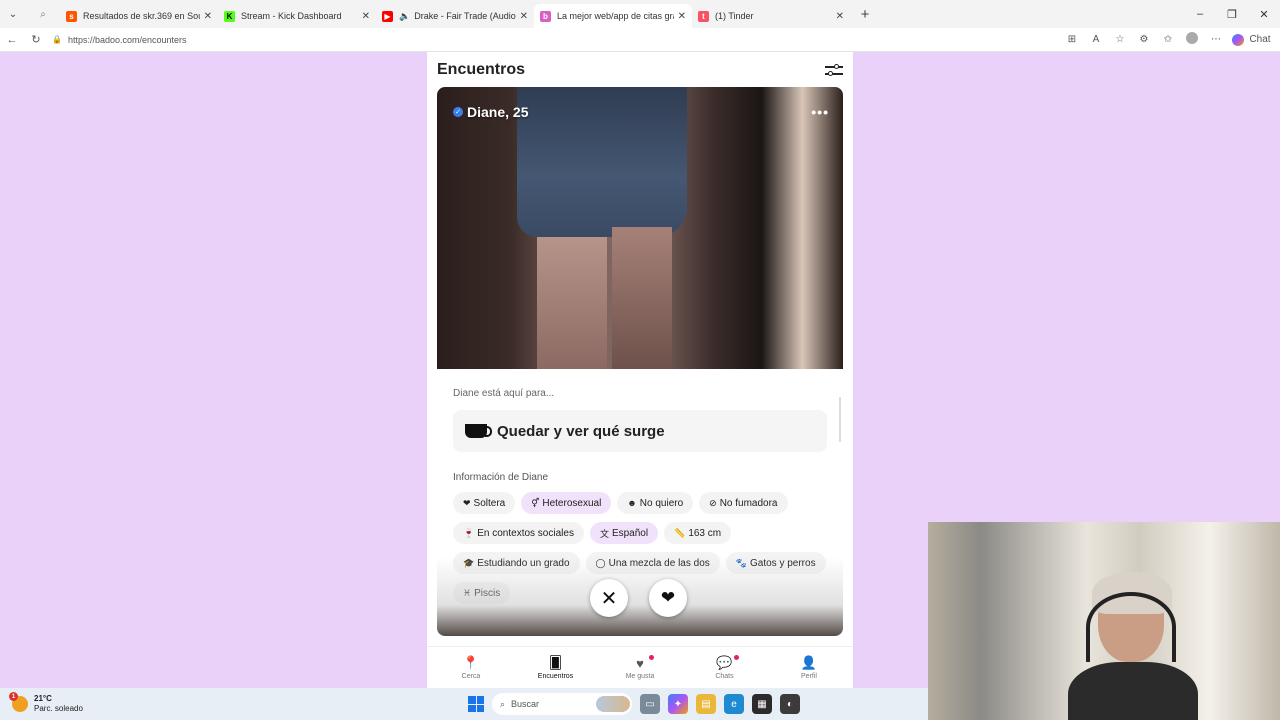 Image resolution: width=1280 pixels, height=720 pixels. What do you see at coordinates (790, 704) in the screenshot?
I see `app-icon: ◐` at bounding box center [790, 704].